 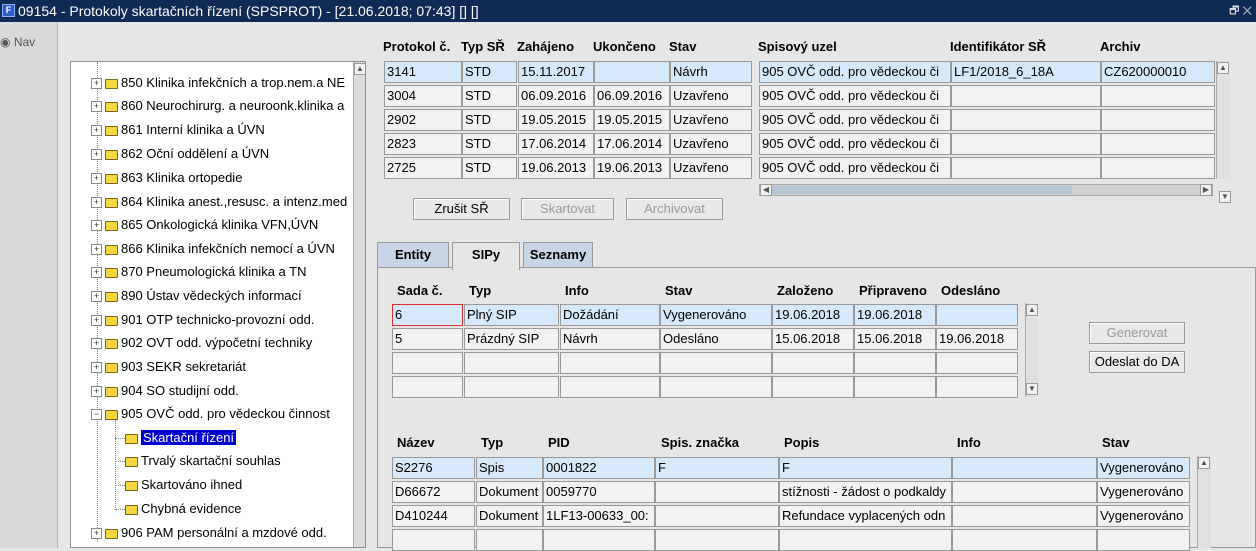 I want to click on tree-item: +860 Neurochirurg. a neuroonk.klinika a, so click(x=217, y=105).